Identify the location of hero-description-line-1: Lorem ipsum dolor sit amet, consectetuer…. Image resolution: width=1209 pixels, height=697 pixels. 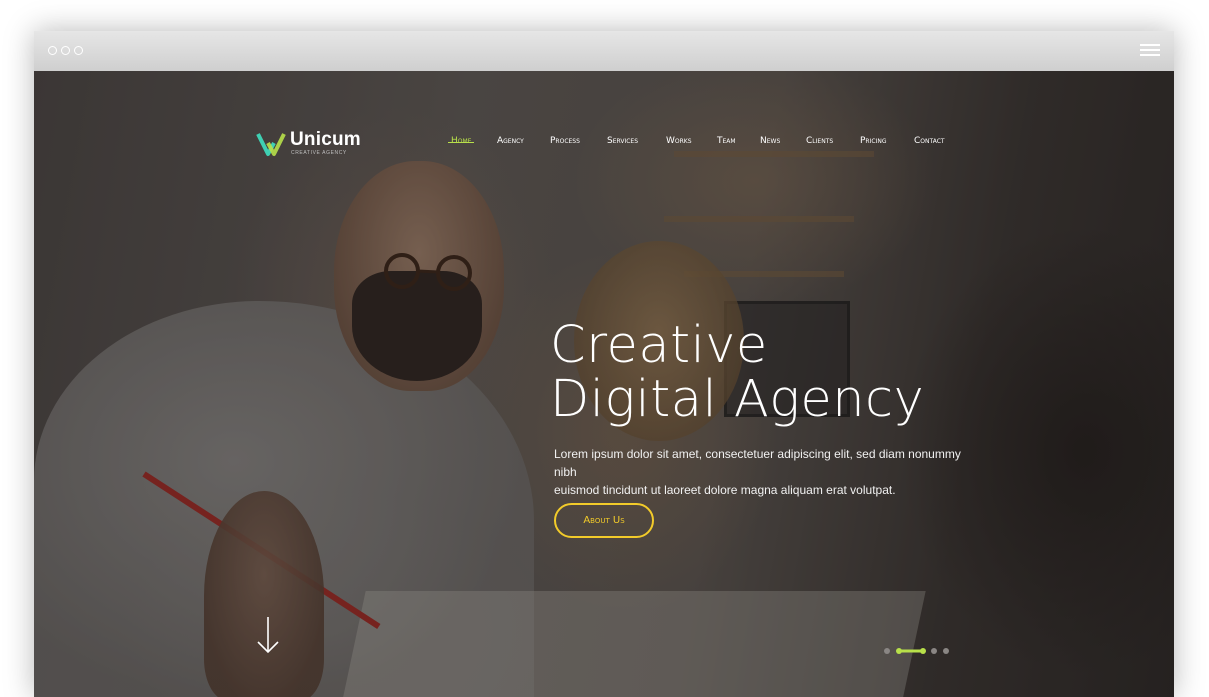
(757, 463).